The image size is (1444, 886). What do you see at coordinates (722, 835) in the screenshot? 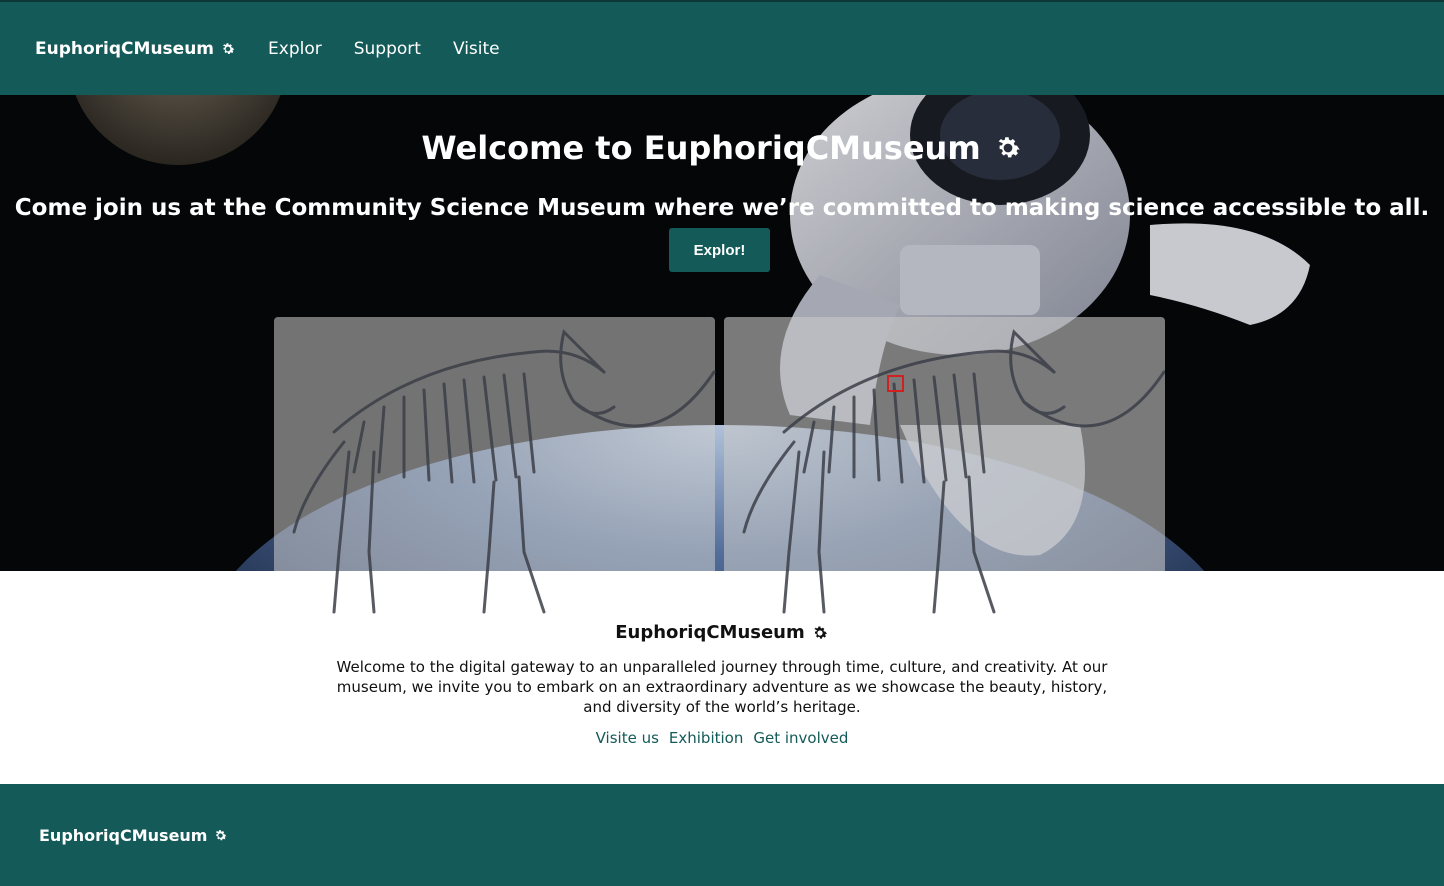
I see `footer: EuphoriqCMuseum` at bounding box center [722, 835].